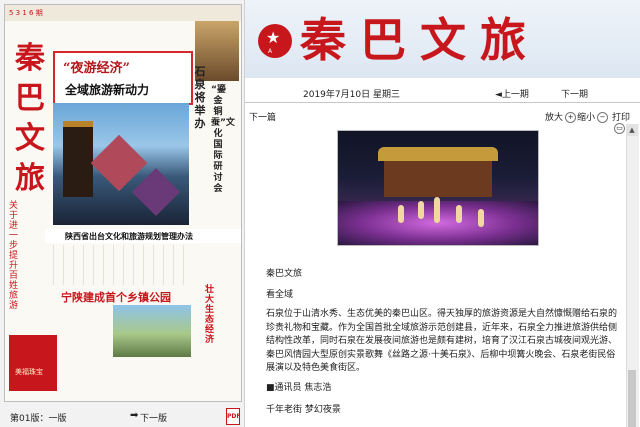  Describe the element at coordinates (200, 97) in the screenshot. I see `vertical-headline-1: 石泉将举办` at that location.